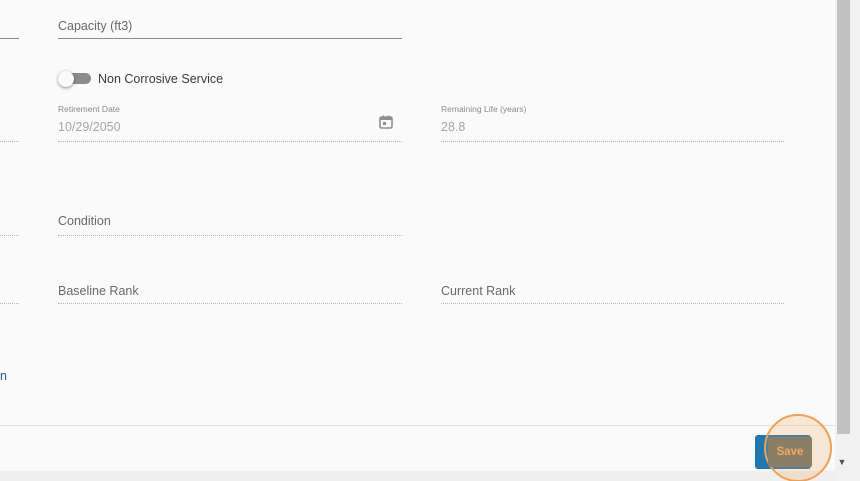 This screenshot has width=860, height=481. I want to click on toggle-knob, so click(66, 79).